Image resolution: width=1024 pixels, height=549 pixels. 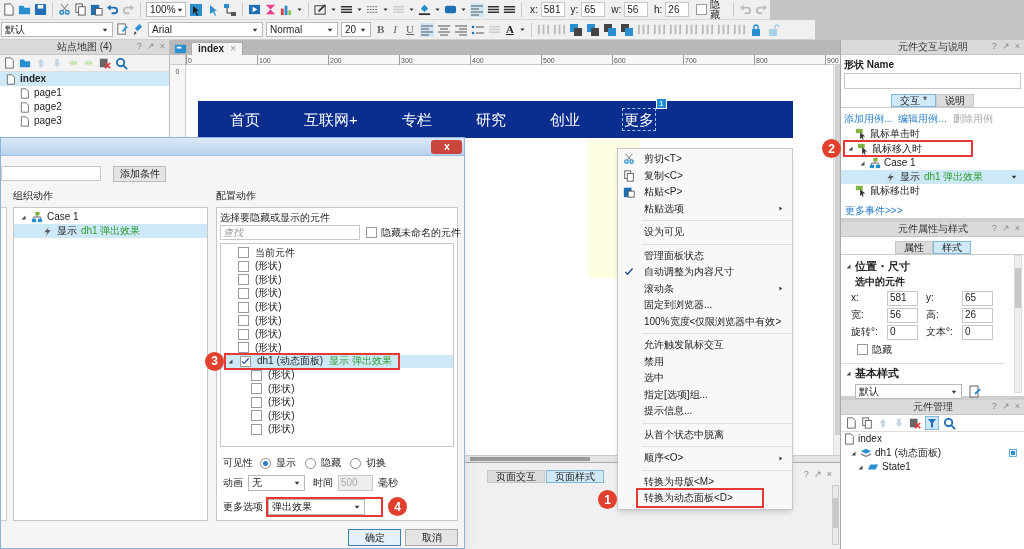 I want to click on tree-item: index, so click(x=870, y=439).